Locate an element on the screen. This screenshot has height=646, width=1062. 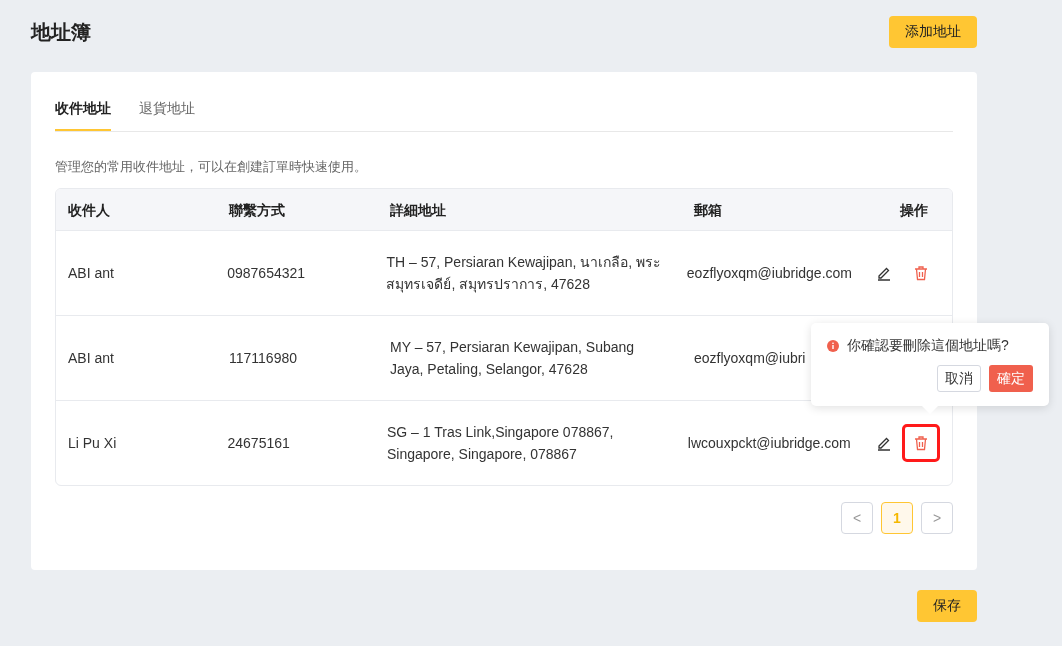
description-text: 管理您的常用收件地址，可以在創建訂單時快速使用。 is located at coordinates (211, 167).